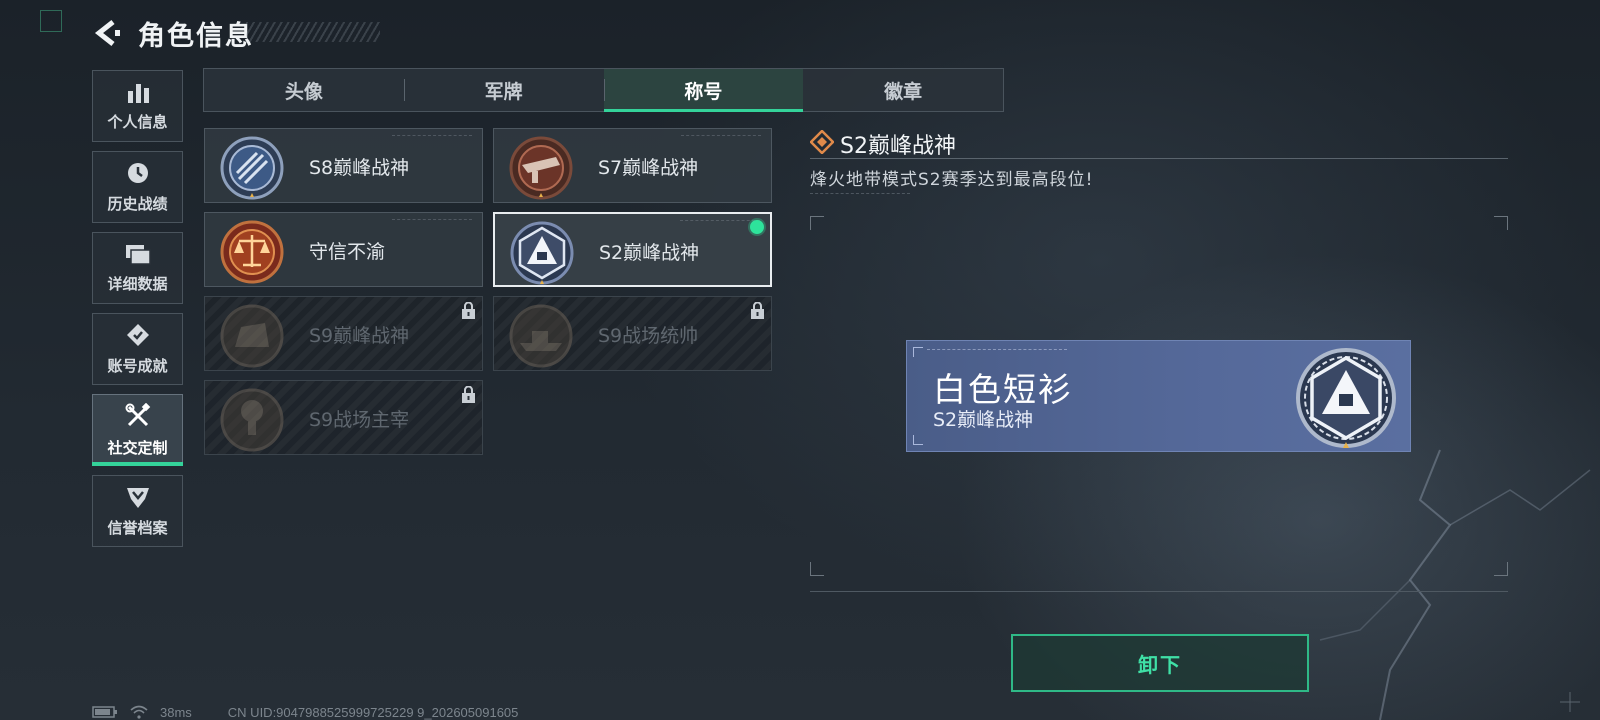 The height and width of the screenshot is (720, 1600). I want to click on nav-item-label: 信誉档案, so click(137, 527).